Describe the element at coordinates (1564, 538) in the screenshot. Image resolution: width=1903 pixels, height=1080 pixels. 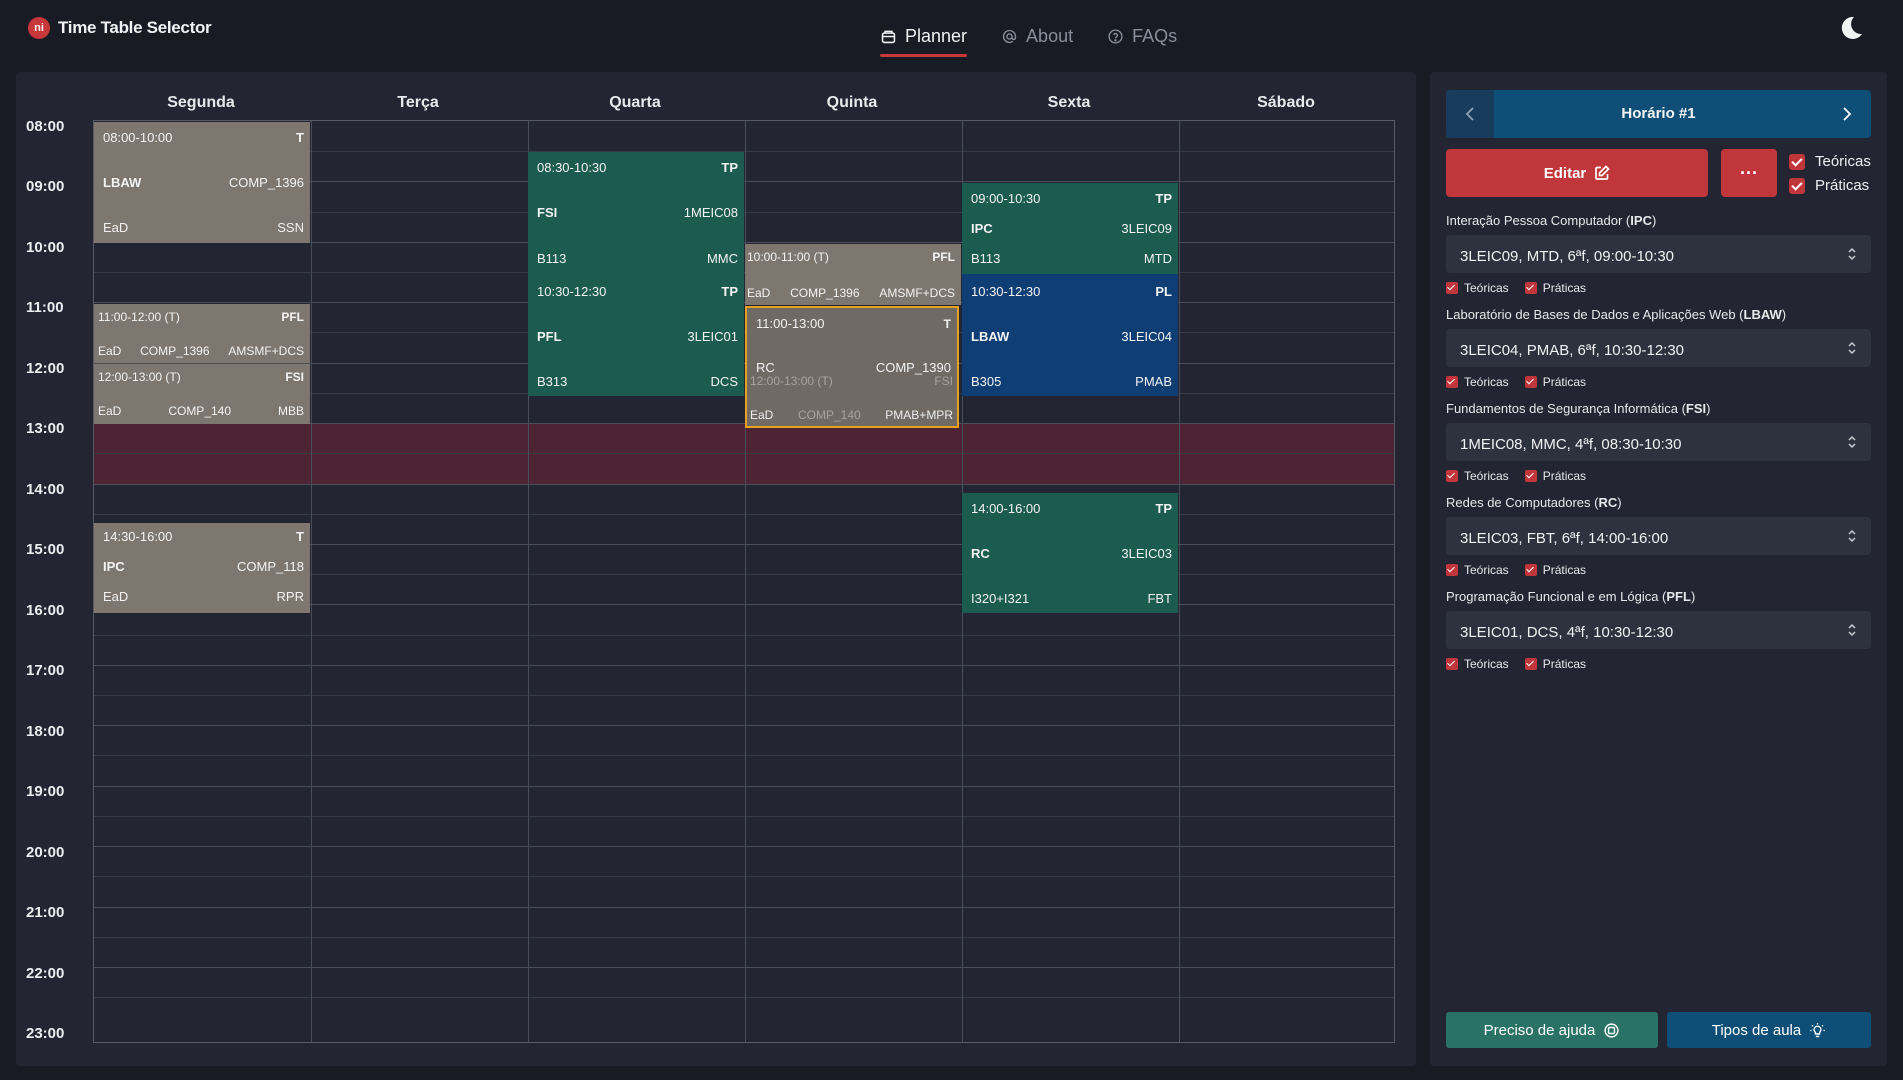
I see `course-select-value: 3LEIC03, FBT, 6ªf, 14:00-16:00` at that location.